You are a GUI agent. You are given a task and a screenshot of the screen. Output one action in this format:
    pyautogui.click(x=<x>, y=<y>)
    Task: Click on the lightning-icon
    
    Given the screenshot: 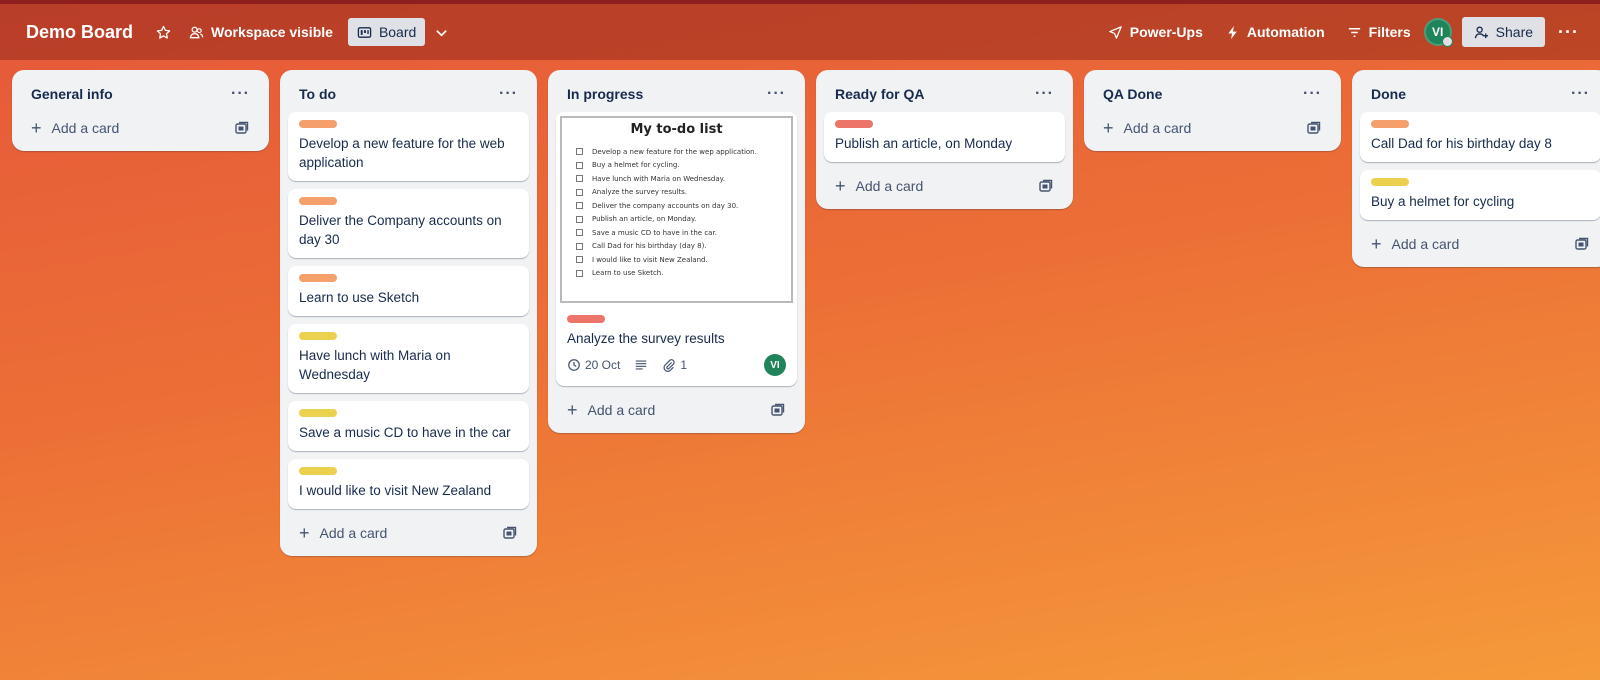 What is the action you would take?
    pyautogui.click(x=1232, y=32)
    